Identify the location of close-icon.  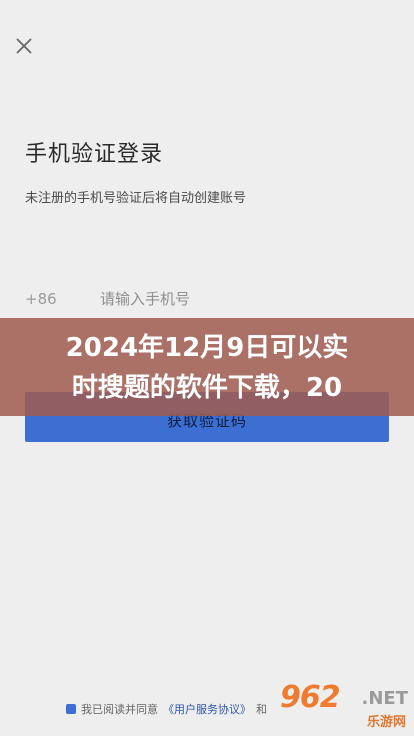
(24, 46).